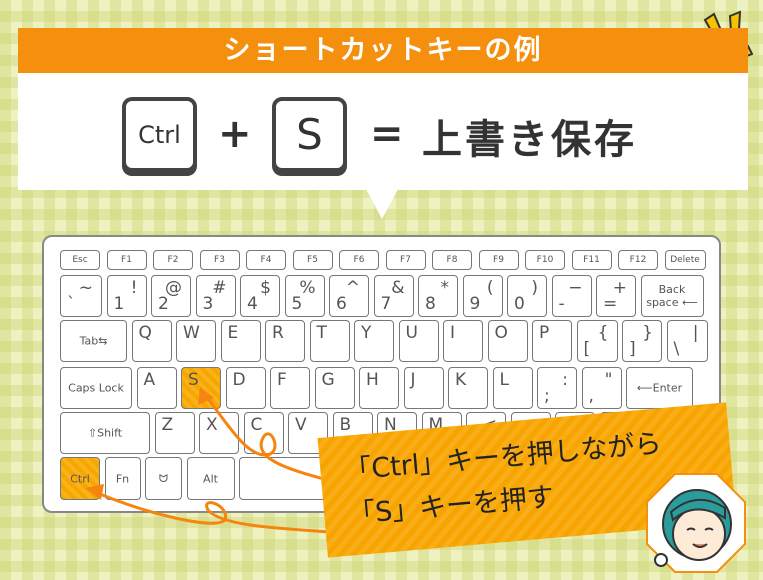  I want to click on arrow-to-s-key, so click(269, 439).